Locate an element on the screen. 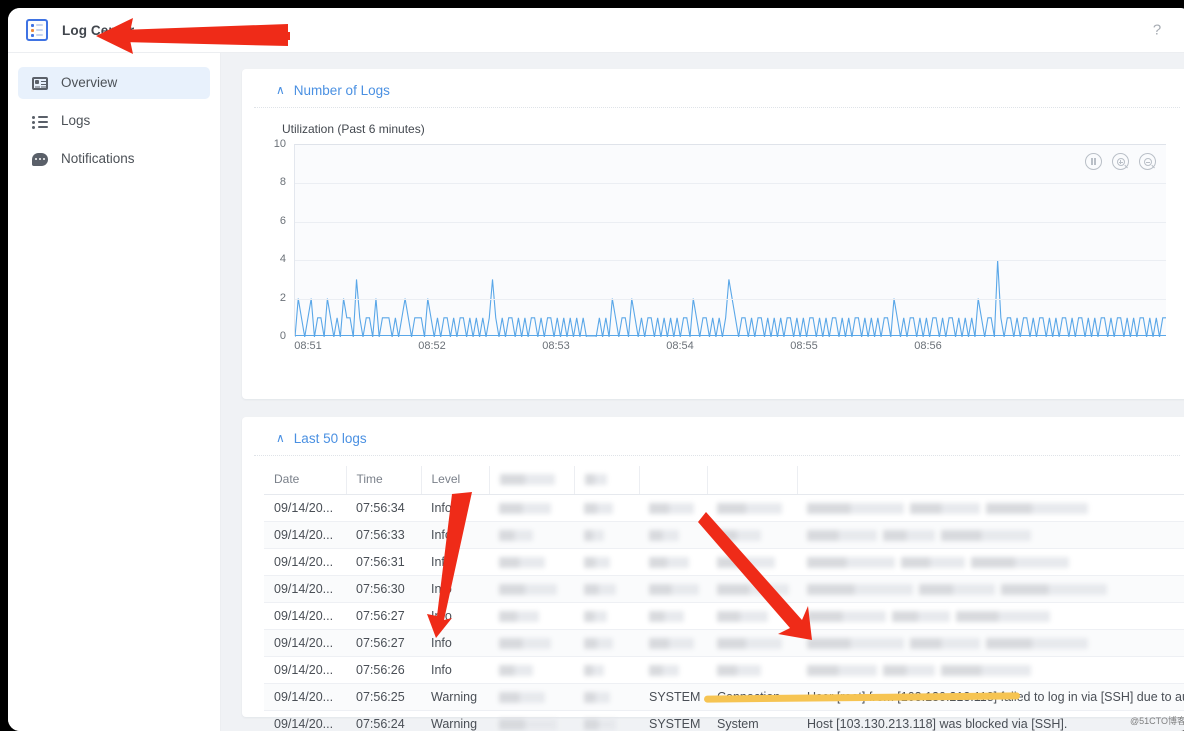 This screenshot has height=731, width=1184. x-axis-tick: 08:52 is located at coordinates (432, 346).